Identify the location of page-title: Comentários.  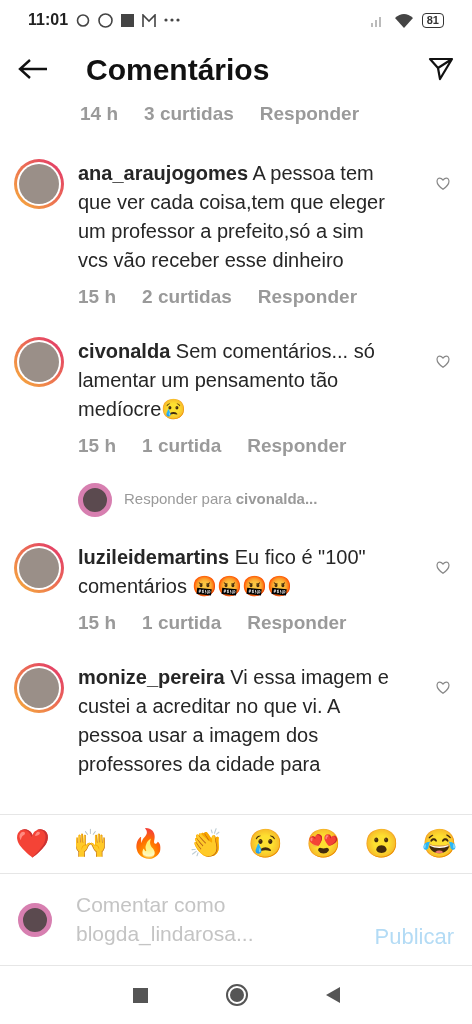
(178, 69).